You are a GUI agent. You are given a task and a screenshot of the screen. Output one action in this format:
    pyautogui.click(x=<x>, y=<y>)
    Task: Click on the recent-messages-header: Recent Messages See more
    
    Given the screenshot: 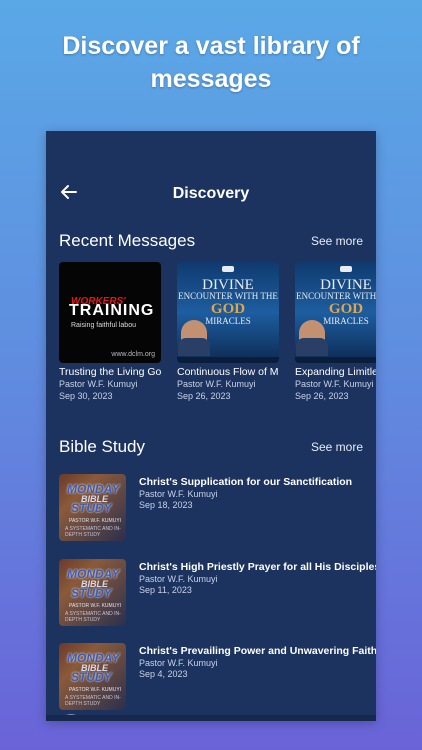 What is the action you would take?
    pyautogui.click(x=211, y=243)
    